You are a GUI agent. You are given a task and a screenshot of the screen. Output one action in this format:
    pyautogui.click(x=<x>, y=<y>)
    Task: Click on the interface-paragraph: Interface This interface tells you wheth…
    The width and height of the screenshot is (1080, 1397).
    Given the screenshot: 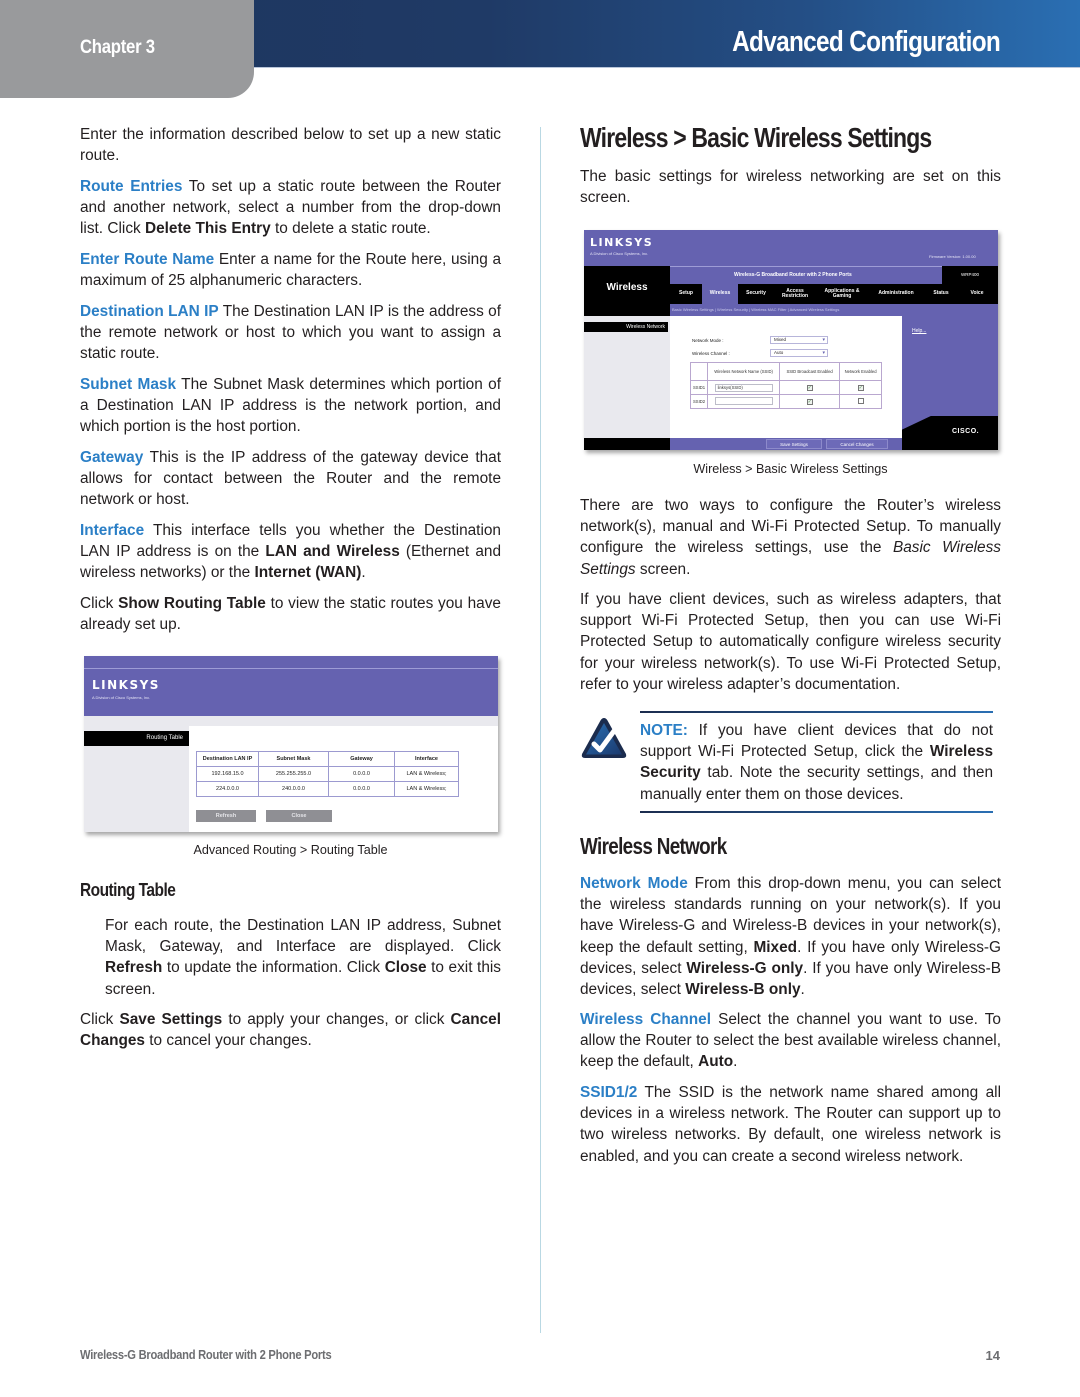 What is the action you would take?
    pyautogui.click(x=290, y=552)
    